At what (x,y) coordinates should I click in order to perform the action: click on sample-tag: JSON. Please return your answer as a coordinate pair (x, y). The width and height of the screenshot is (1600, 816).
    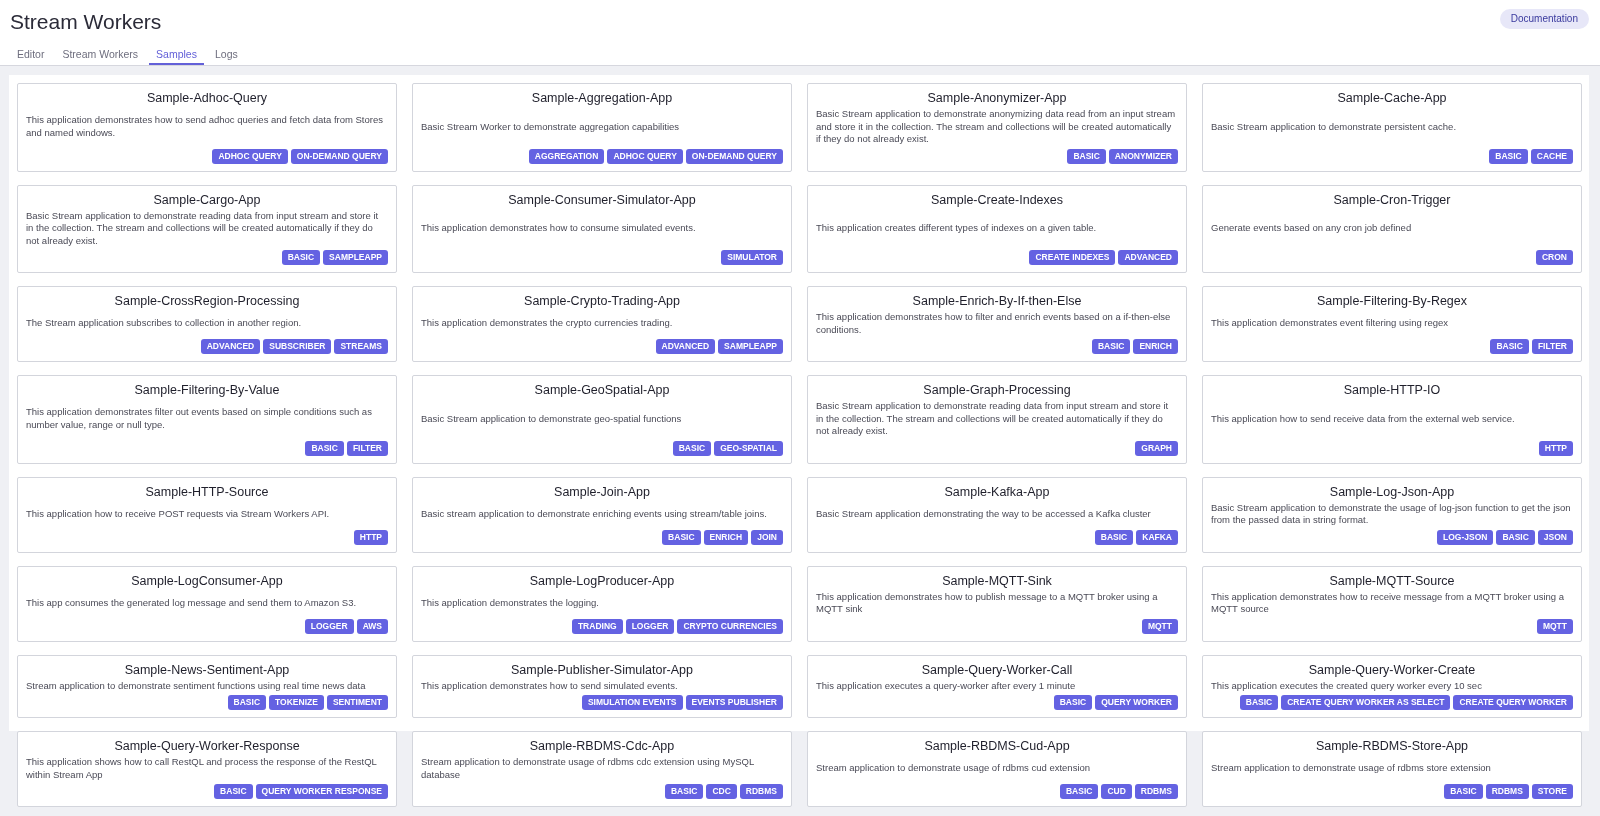
    Looking at the image, I should click on (1555, 537).